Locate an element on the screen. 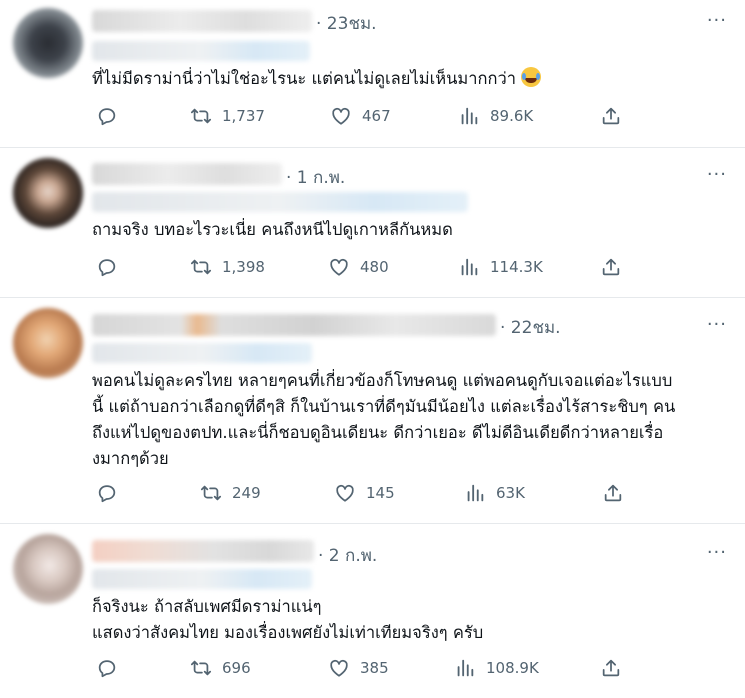  tweet-actions: 696 385 108.9K is located at coordinates (412, 672).